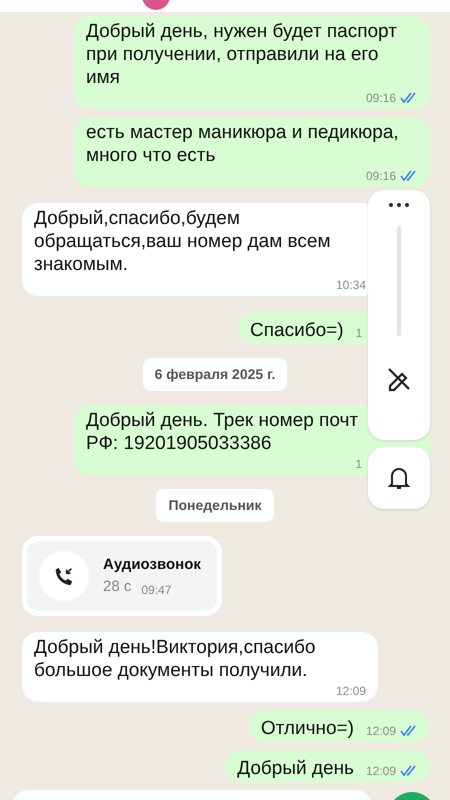  I want to click on bell-icon, so click(399, 478).